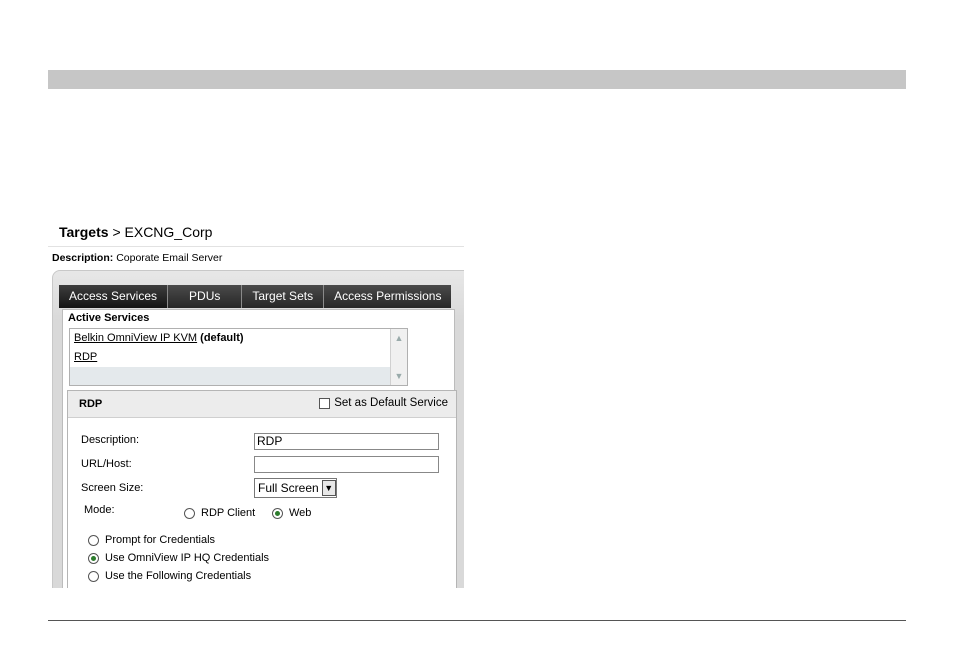 The height and width of the screenshot is (668, 954). Describe the element at coordinates (277, 513) in the screenshot. I see `radio-web` at that location.